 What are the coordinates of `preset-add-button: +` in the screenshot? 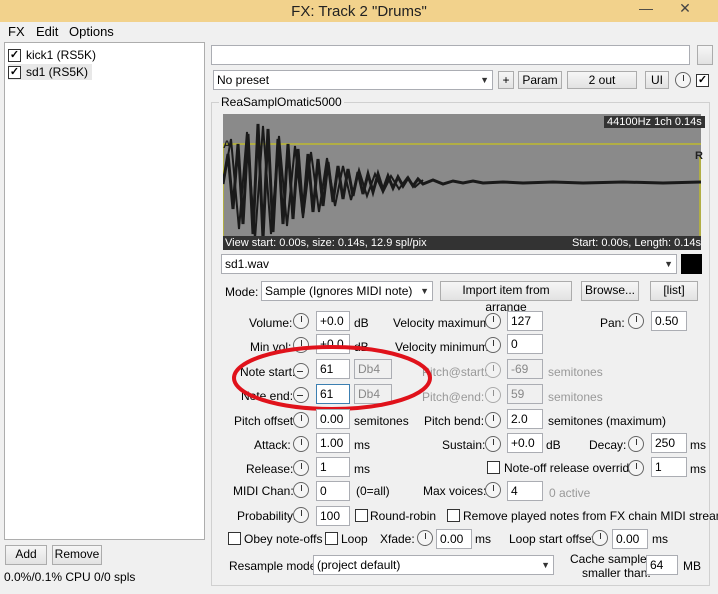 It's located at (506, 80).